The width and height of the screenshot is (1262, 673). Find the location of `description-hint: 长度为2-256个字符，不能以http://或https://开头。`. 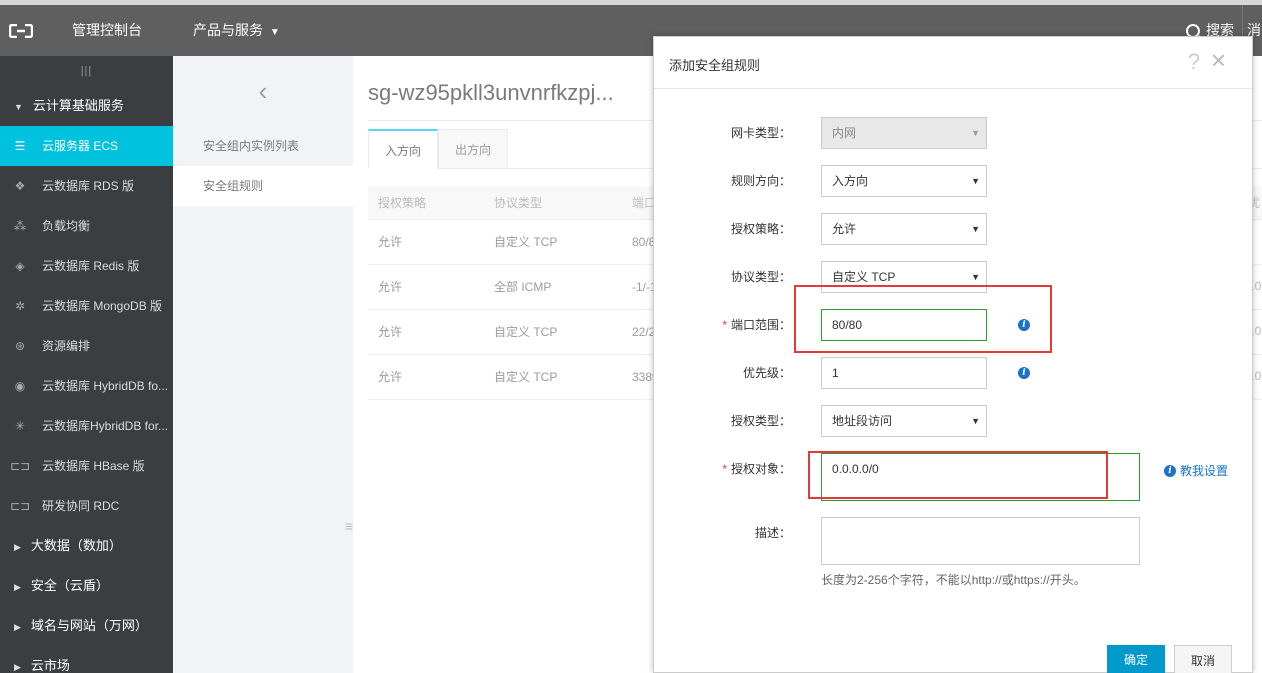

description-hint: 长度为2-256个字符，不能以http://或https://开头。 is located at coordinates (953, 580).